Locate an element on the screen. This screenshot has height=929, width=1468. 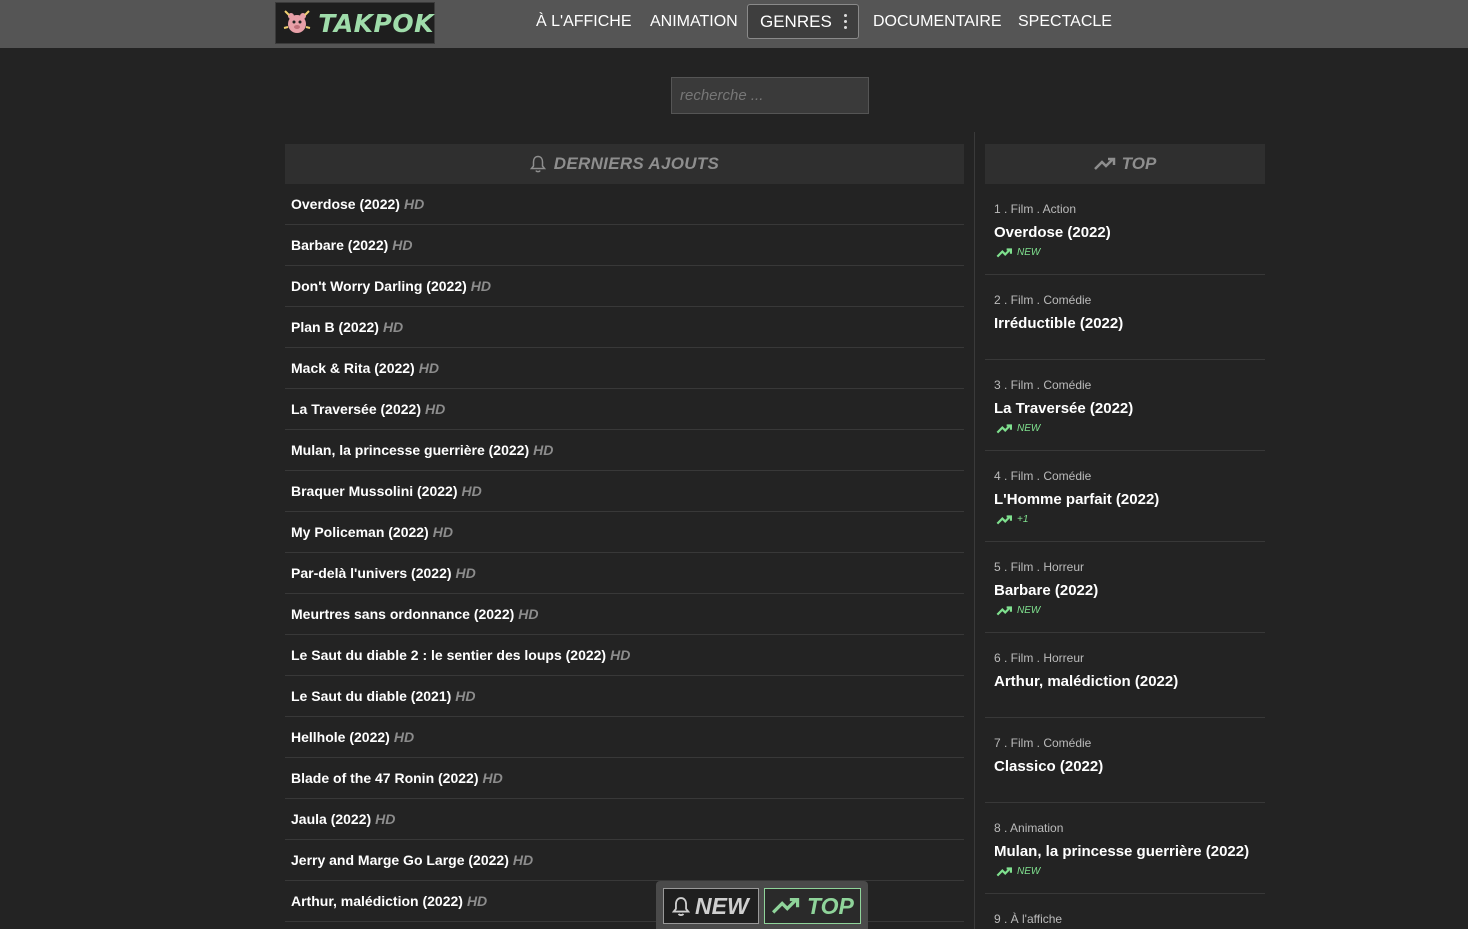
latest-list-item: Mulan, la princesse guerrière (2022) HD is located at coordinates (624, 450).